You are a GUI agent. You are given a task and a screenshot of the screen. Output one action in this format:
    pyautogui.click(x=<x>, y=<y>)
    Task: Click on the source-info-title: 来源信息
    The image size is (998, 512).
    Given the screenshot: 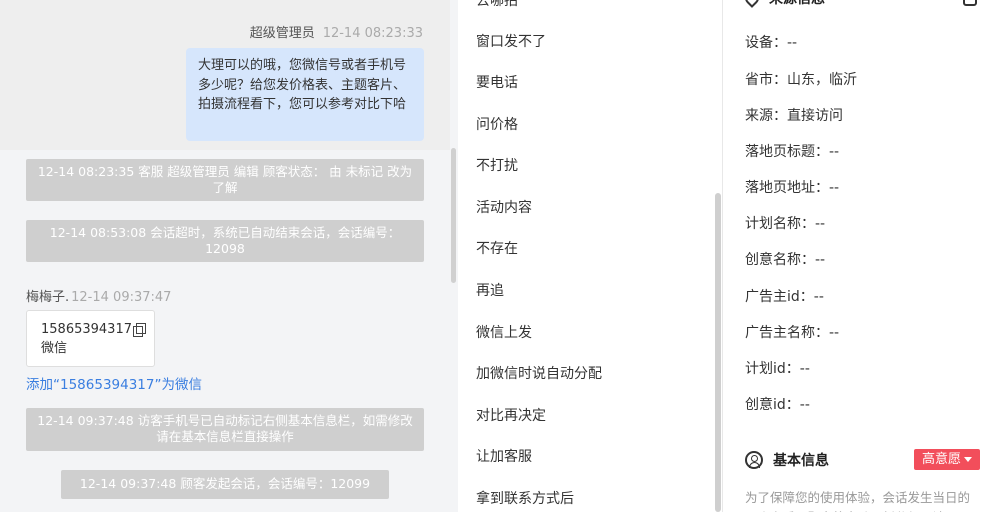 What is the action you would take?
    pyautogui.click(x=783, y=4)
    